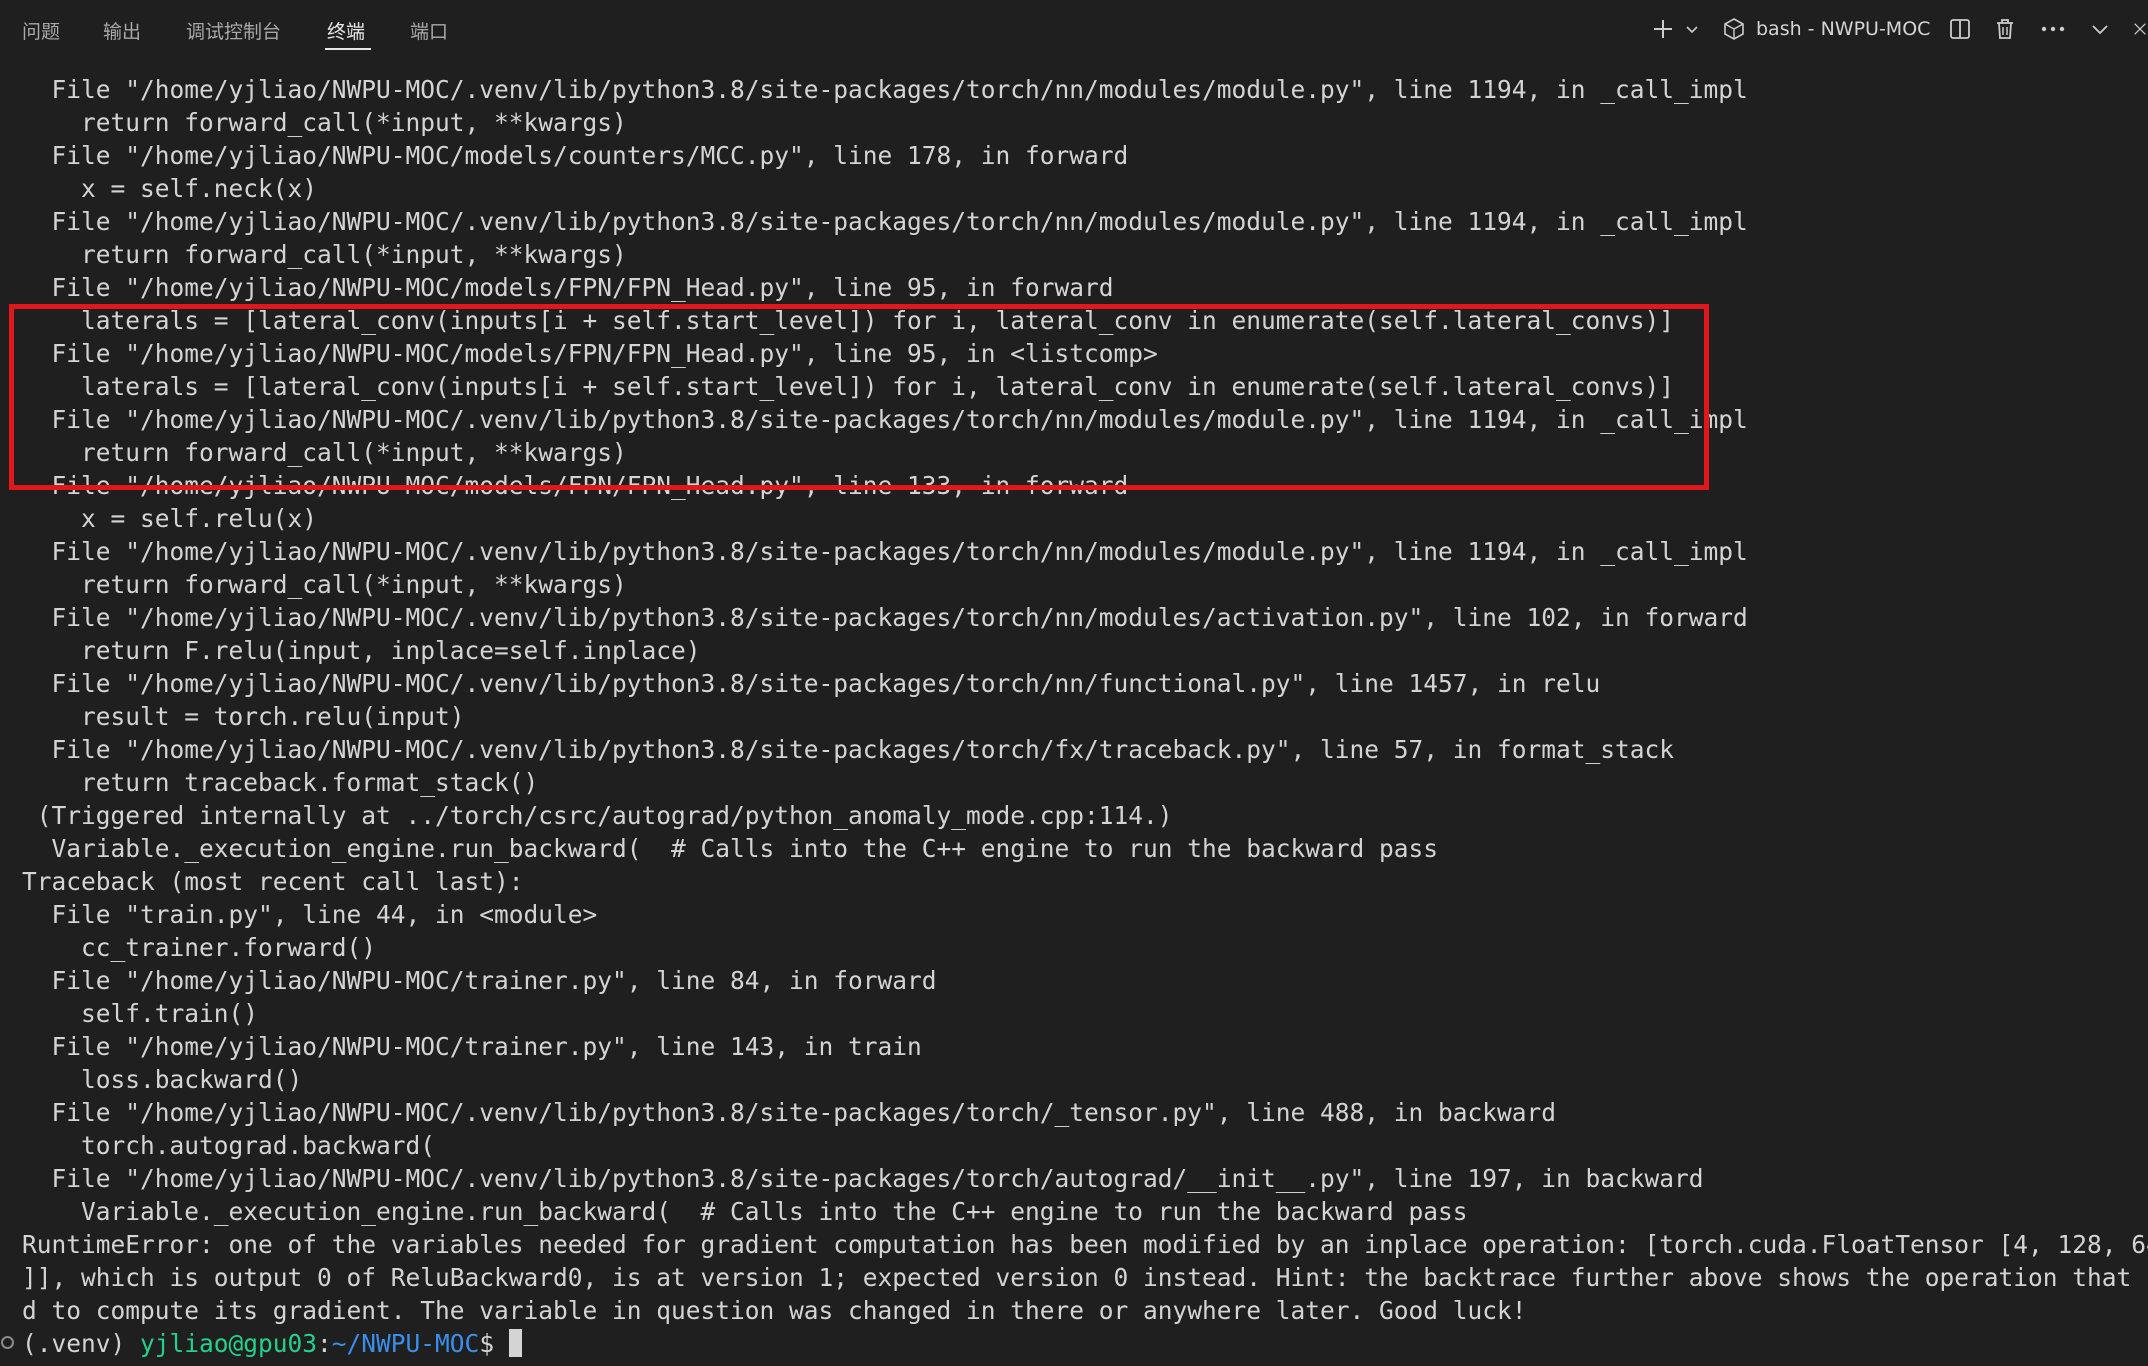 The height and width of the screenshot is (1366, 2148). I want to click on prompt-line: (.venv) yjliao@gpu03:~/NWPU-MOC$, so click(272, 1343).